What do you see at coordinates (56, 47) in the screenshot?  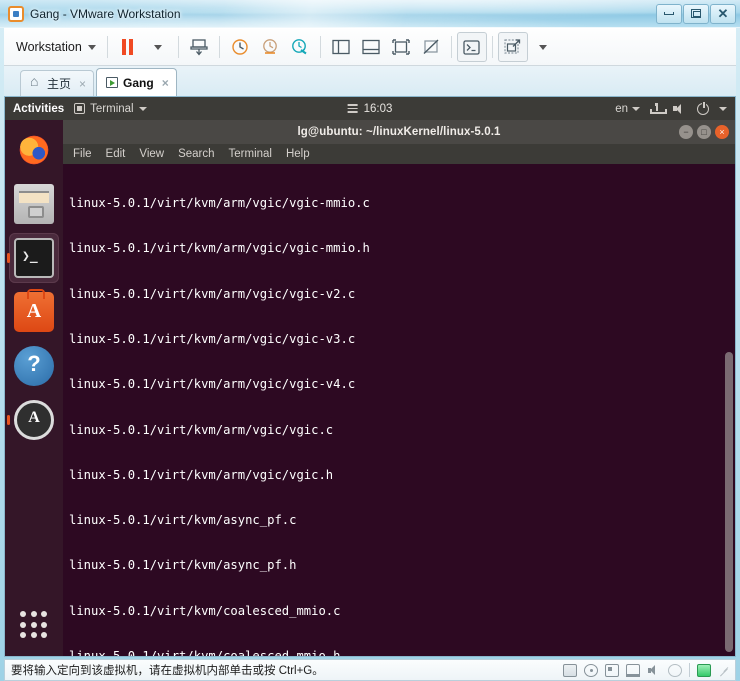 I see `workstation-menu-button: Workstation` at bounding box center [56, 47].